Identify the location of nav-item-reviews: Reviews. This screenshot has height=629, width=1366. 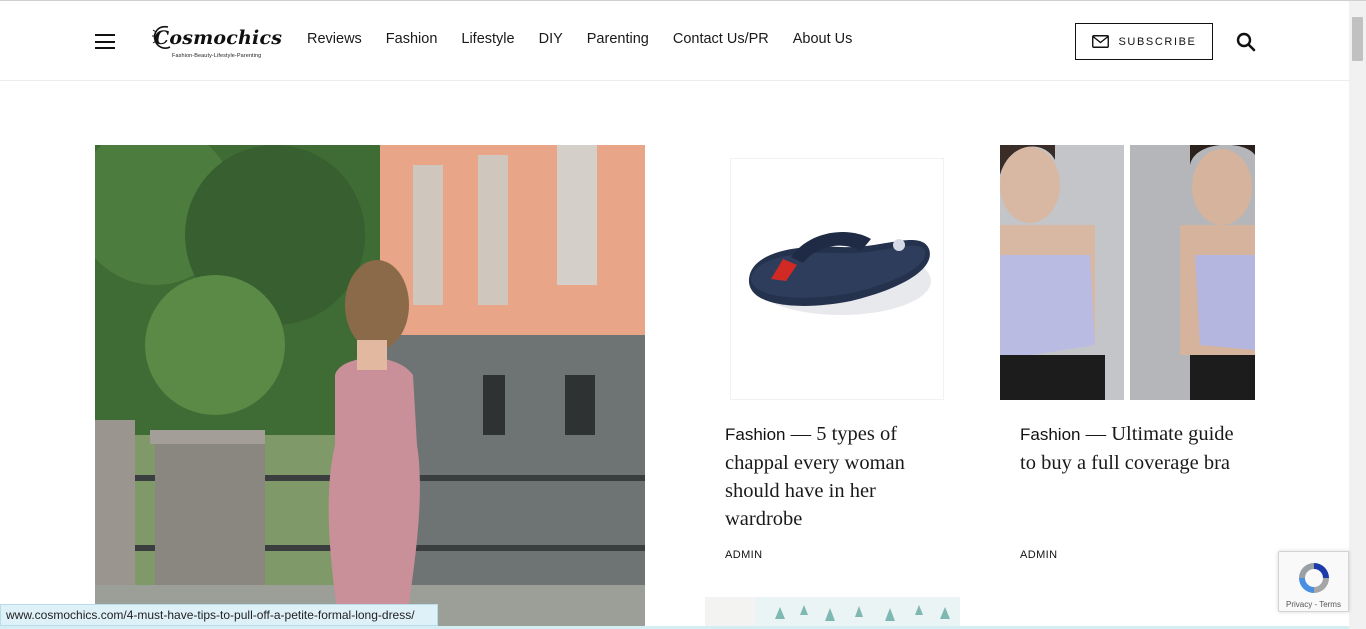
(334, 39).